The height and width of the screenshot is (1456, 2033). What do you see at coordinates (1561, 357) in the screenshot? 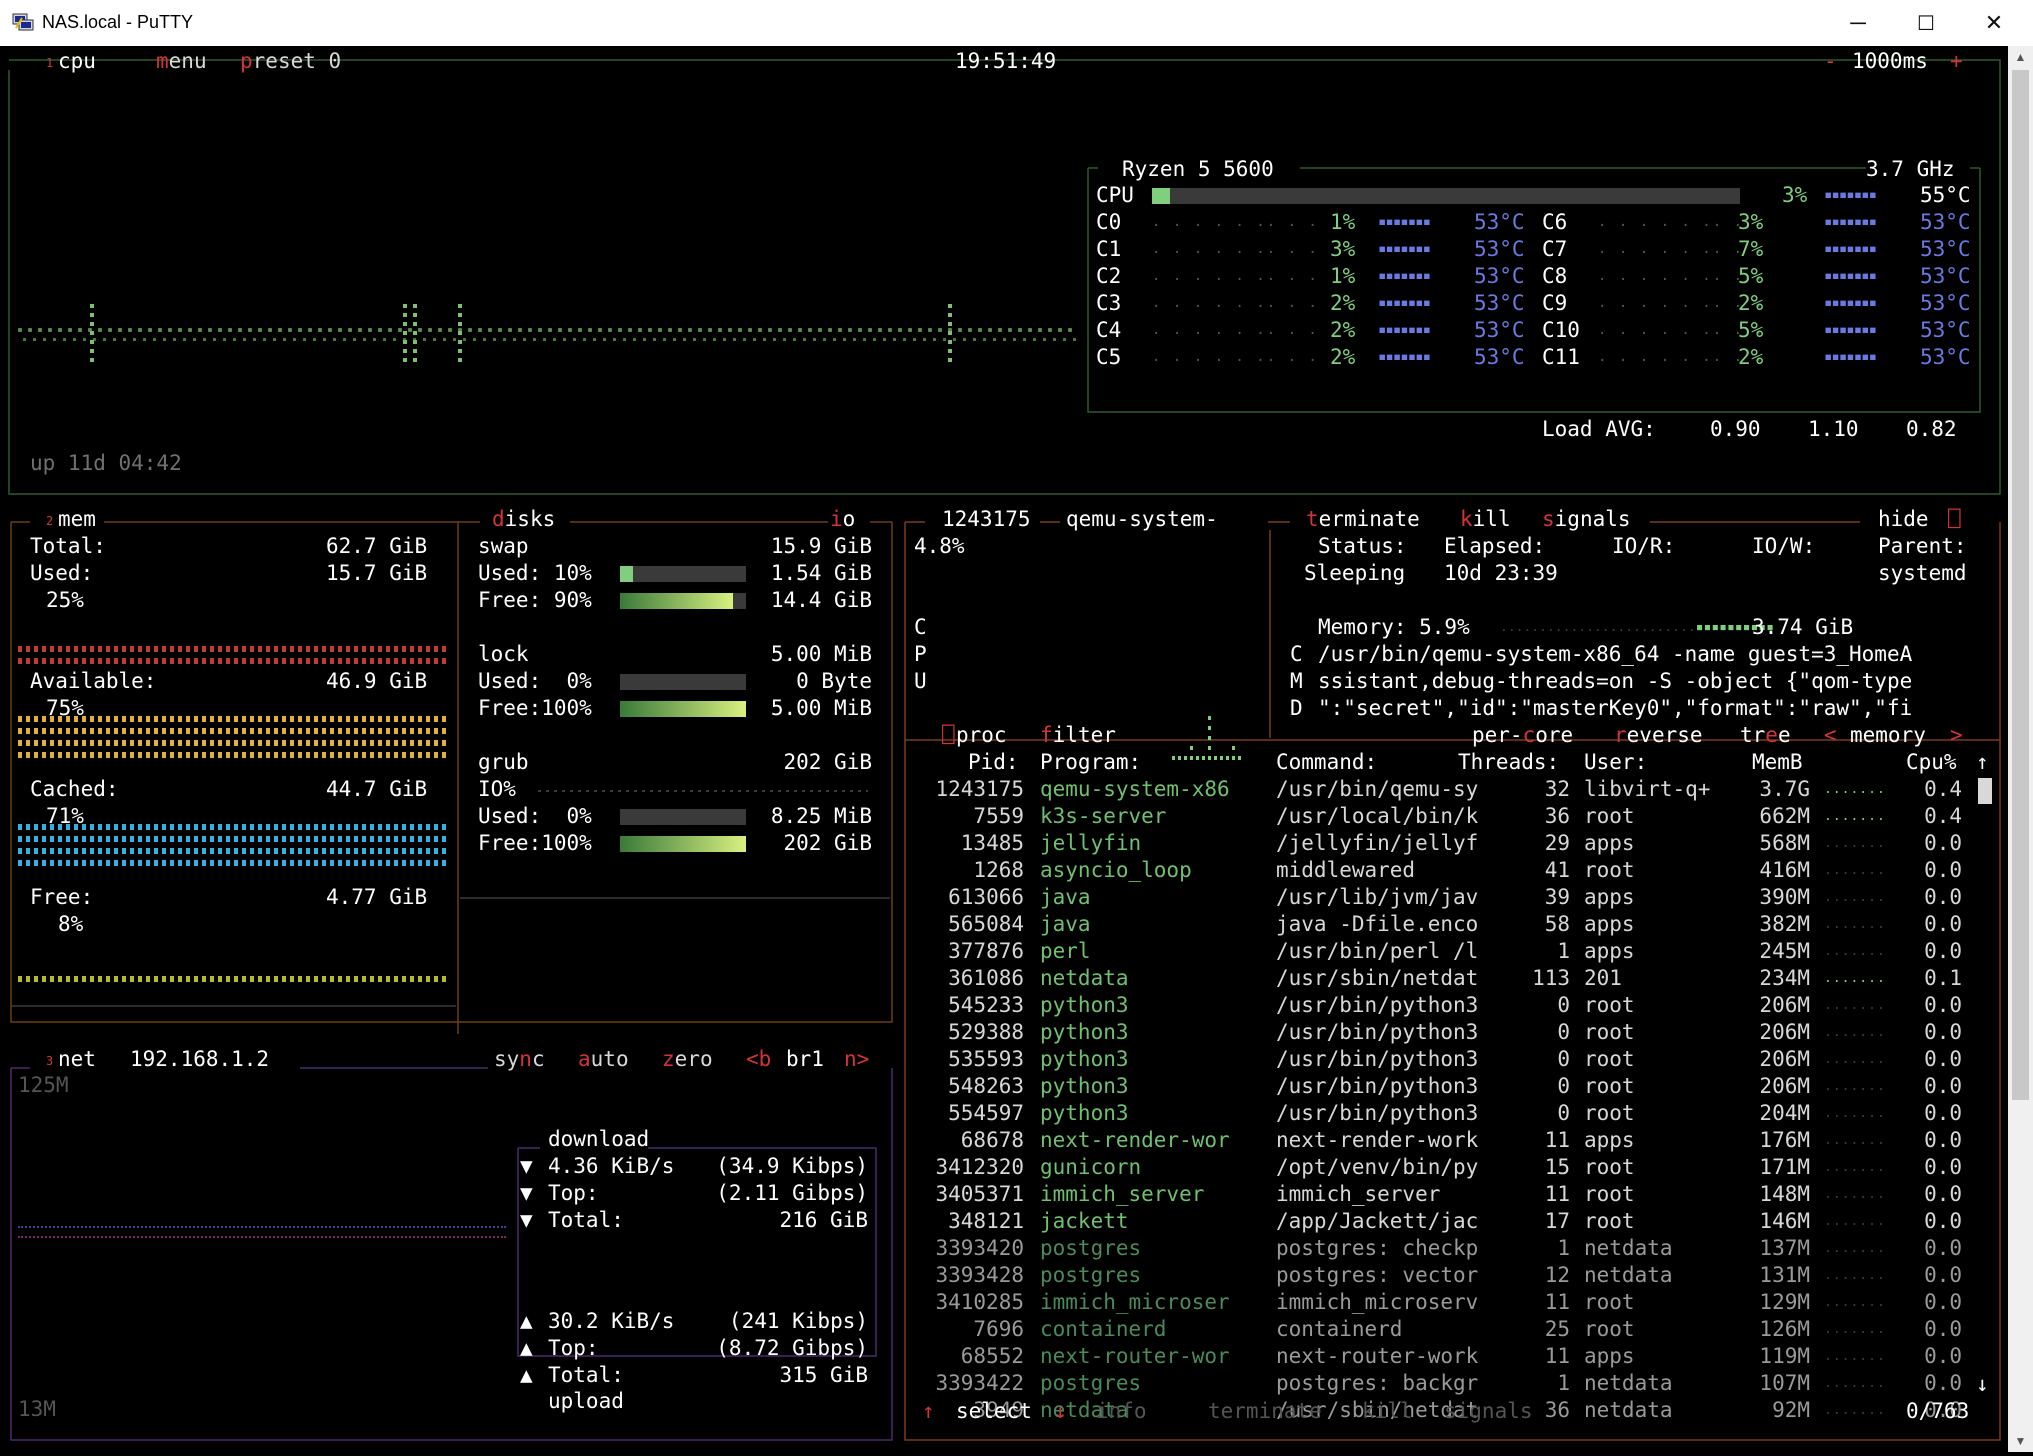
I see `cpu-core-label: C11` at bounding box center [1561, 357].